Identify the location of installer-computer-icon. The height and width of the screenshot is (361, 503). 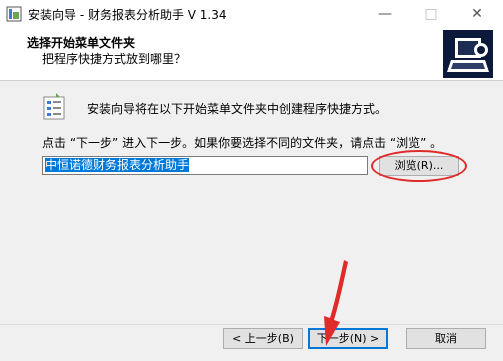
(468, 54).